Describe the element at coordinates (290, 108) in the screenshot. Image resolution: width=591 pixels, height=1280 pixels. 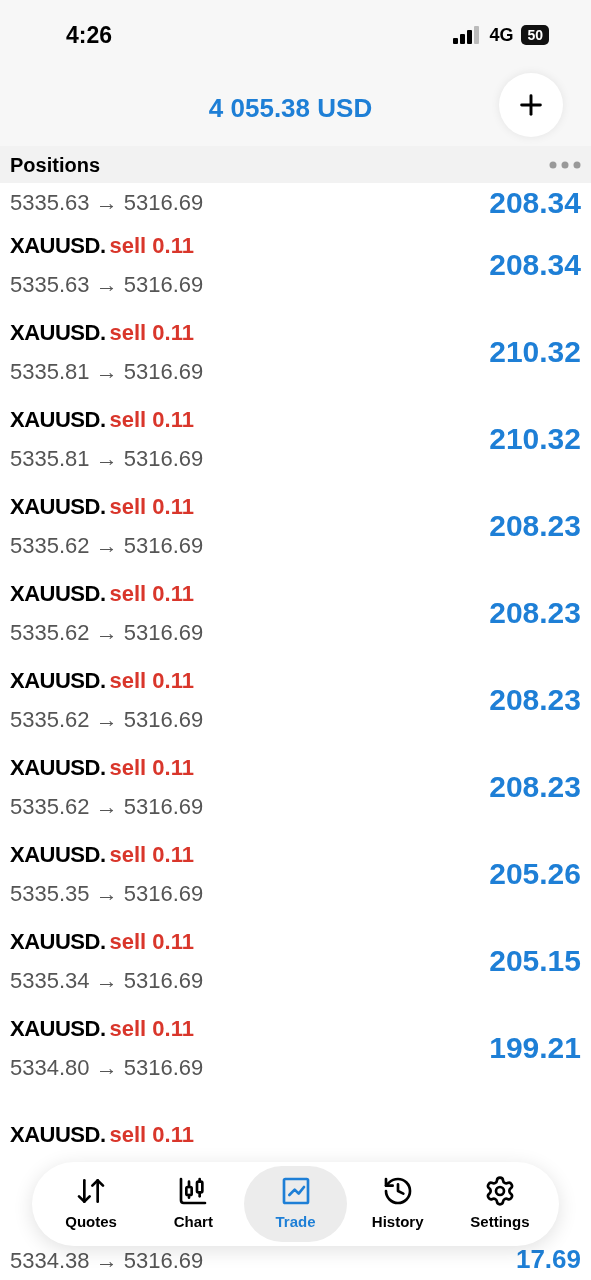
I see `account-balance: 4 055.38 USD` at that location.